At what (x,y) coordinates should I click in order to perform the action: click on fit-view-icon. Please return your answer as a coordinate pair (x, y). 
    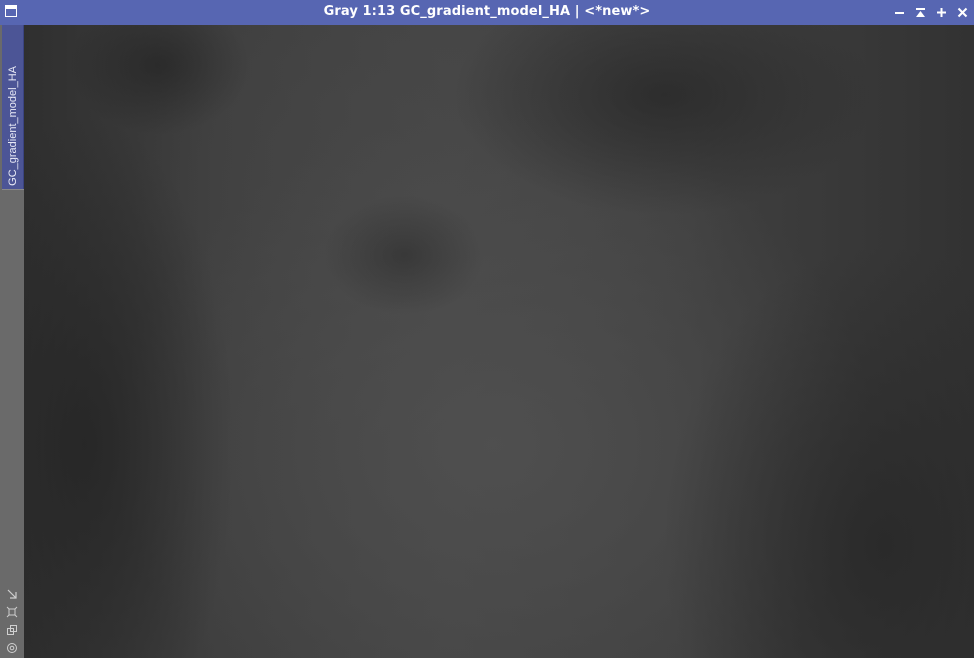
    Looking at the image, I should click on (12, 612).